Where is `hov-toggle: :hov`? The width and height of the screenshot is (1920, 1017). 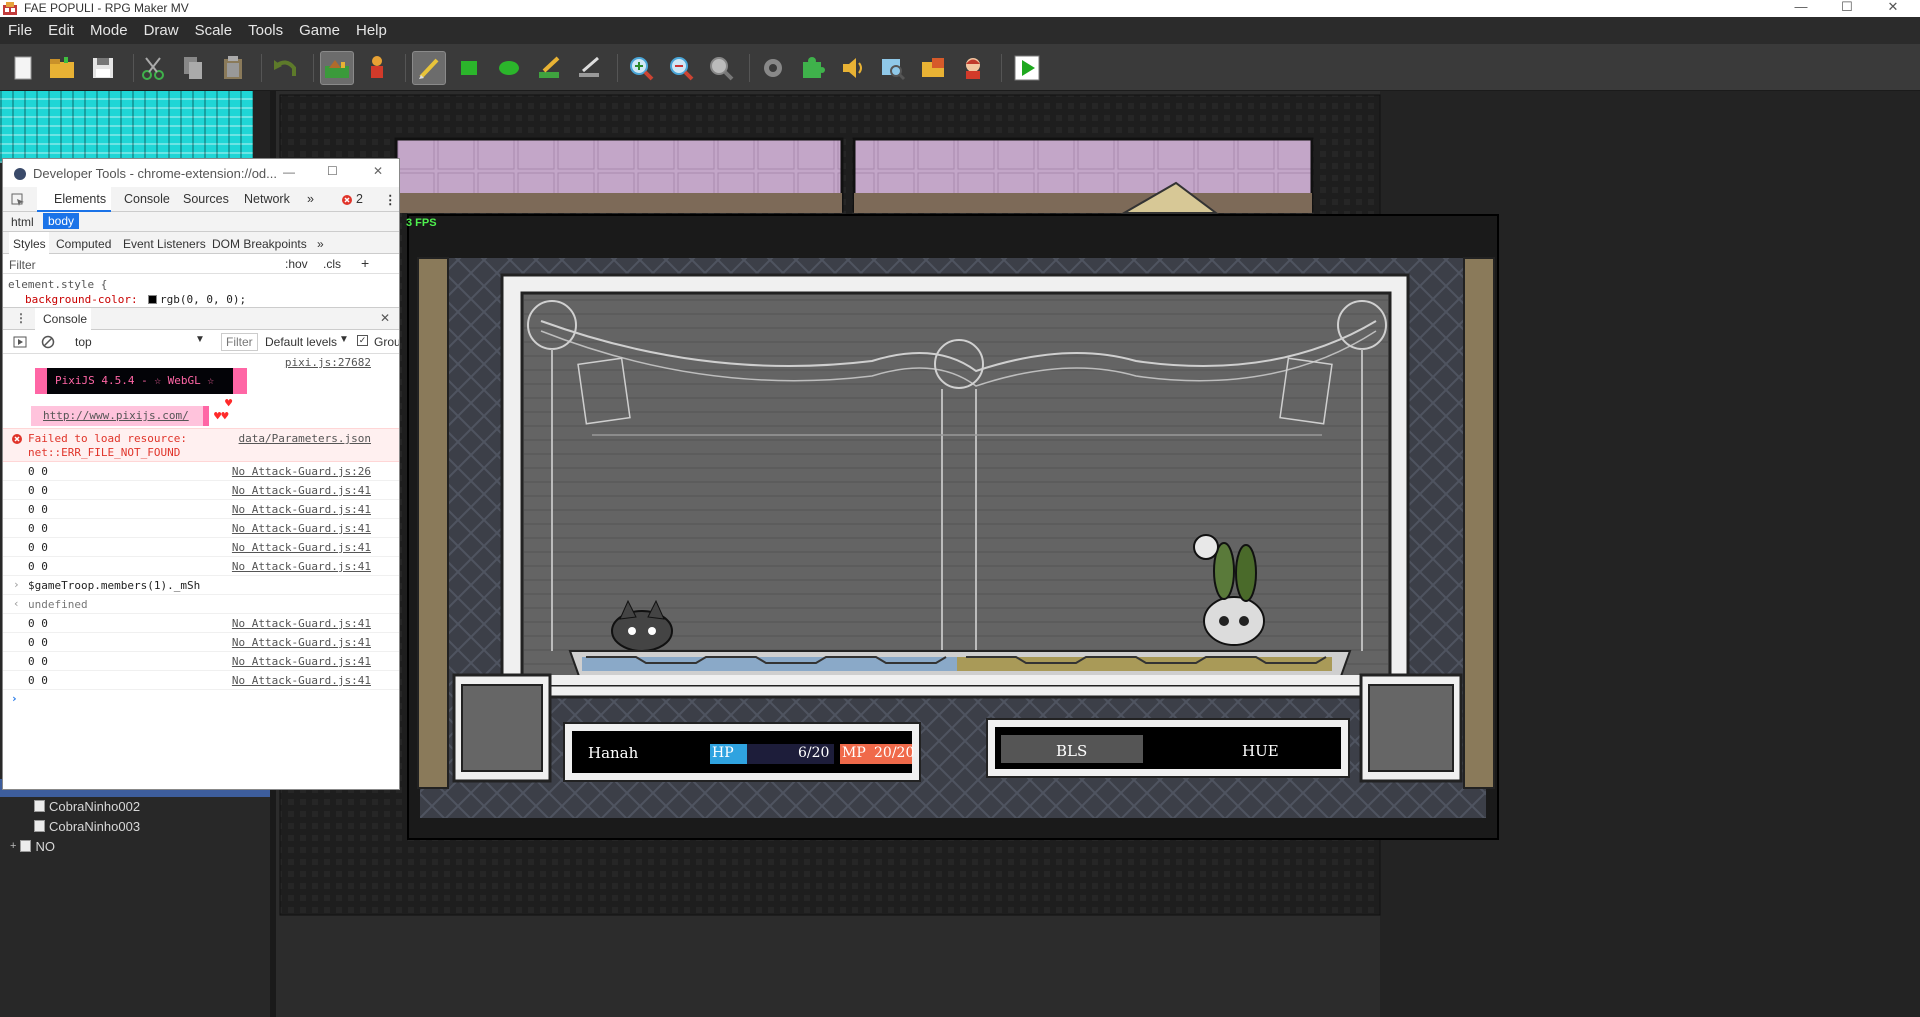 hov-toggle: :hov is located at coordinates (296, 264).